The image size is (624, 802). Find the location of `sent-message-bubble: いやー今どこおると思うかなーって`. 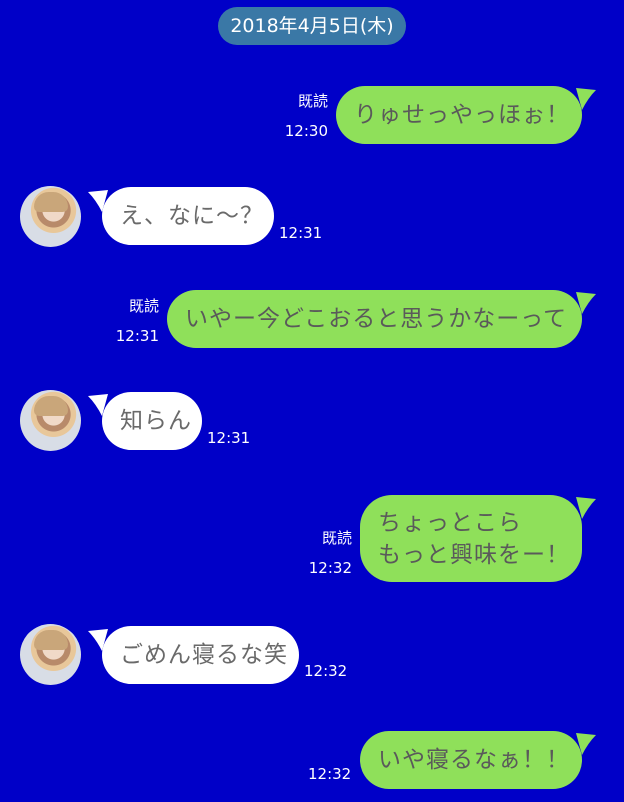

sent-message-bubble: いやー今どこおると思うかなーって is located at coordinates (374, 319).